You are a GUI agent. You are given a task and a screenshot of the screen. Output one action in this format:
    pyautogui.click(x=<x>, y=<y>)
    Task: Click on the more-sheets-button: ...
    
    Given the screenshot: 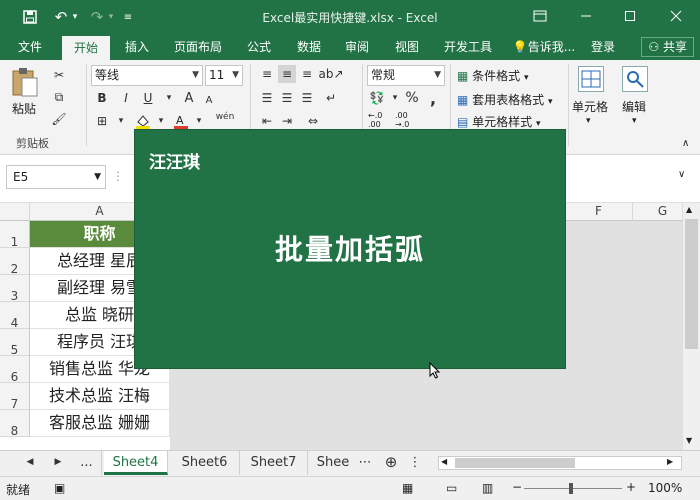 What is the action you would take?
    pyautogui.click(x=87, y=463)
    